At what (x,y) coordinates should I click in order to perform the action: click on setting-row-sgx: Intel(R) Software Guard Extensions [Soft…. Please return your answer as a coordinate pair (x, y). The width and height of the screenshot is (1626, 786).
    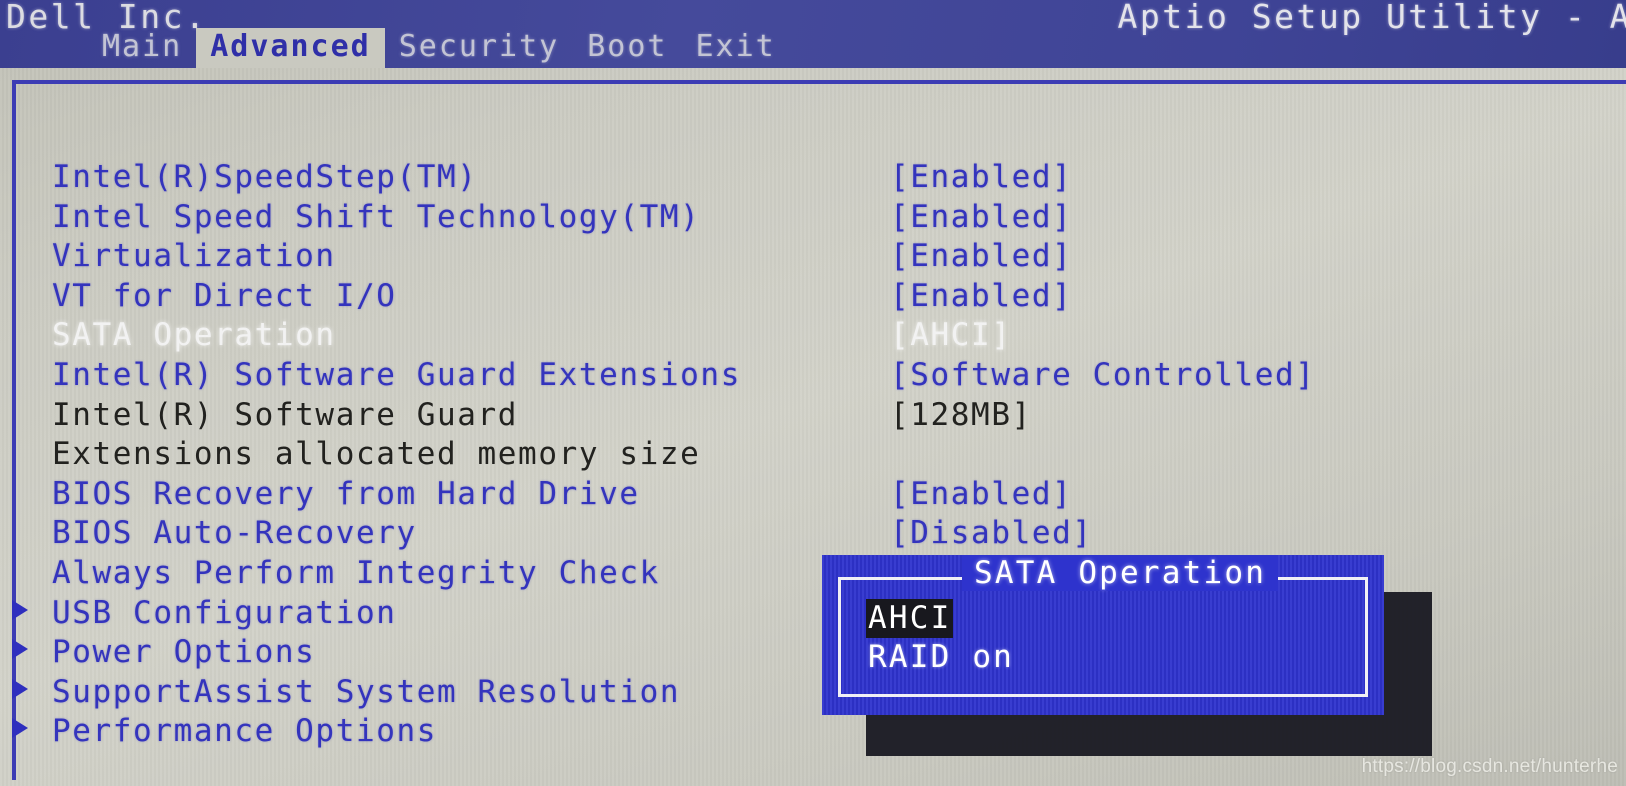
    Looking at the image, I should click on (813, 376).